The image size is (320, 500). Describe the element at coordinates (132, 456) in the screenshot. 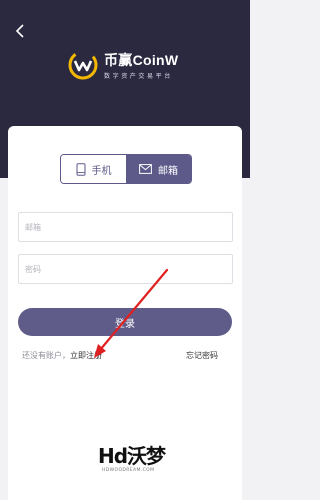

I see `watermark-text: Hd沃梦` at that location.